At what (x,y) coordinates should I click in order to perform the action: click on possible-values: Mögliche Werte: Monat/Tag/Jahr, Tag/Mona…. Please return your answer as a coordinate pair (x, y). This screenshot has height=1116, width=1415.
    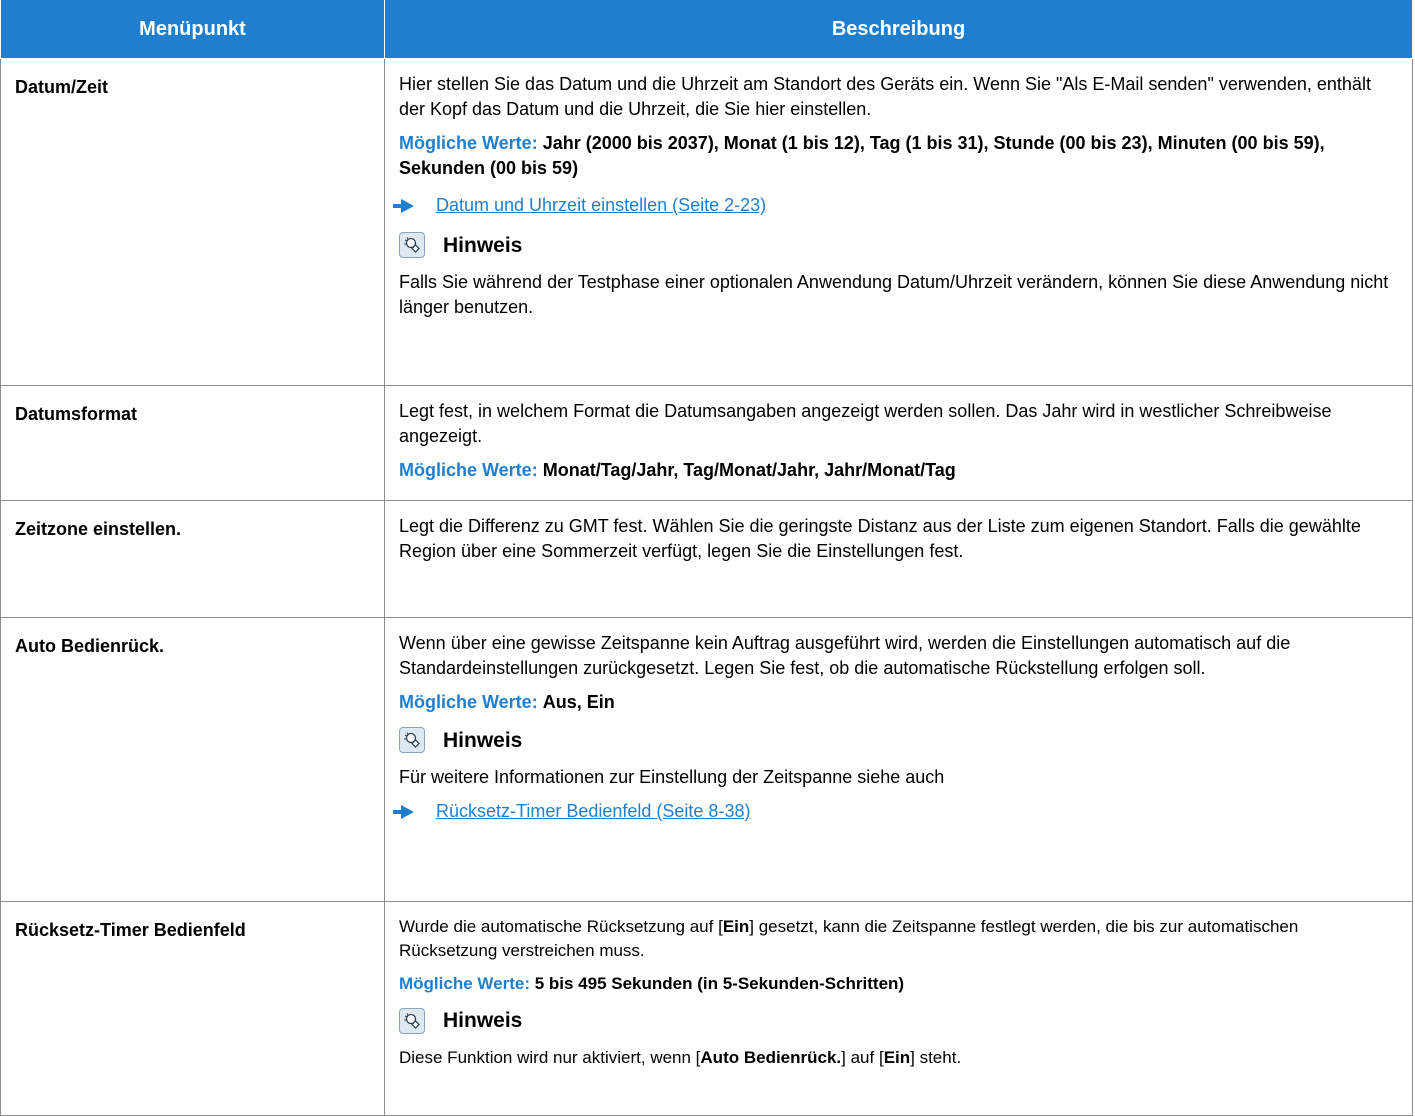
    Looking at the image, I should click on (899, 470).